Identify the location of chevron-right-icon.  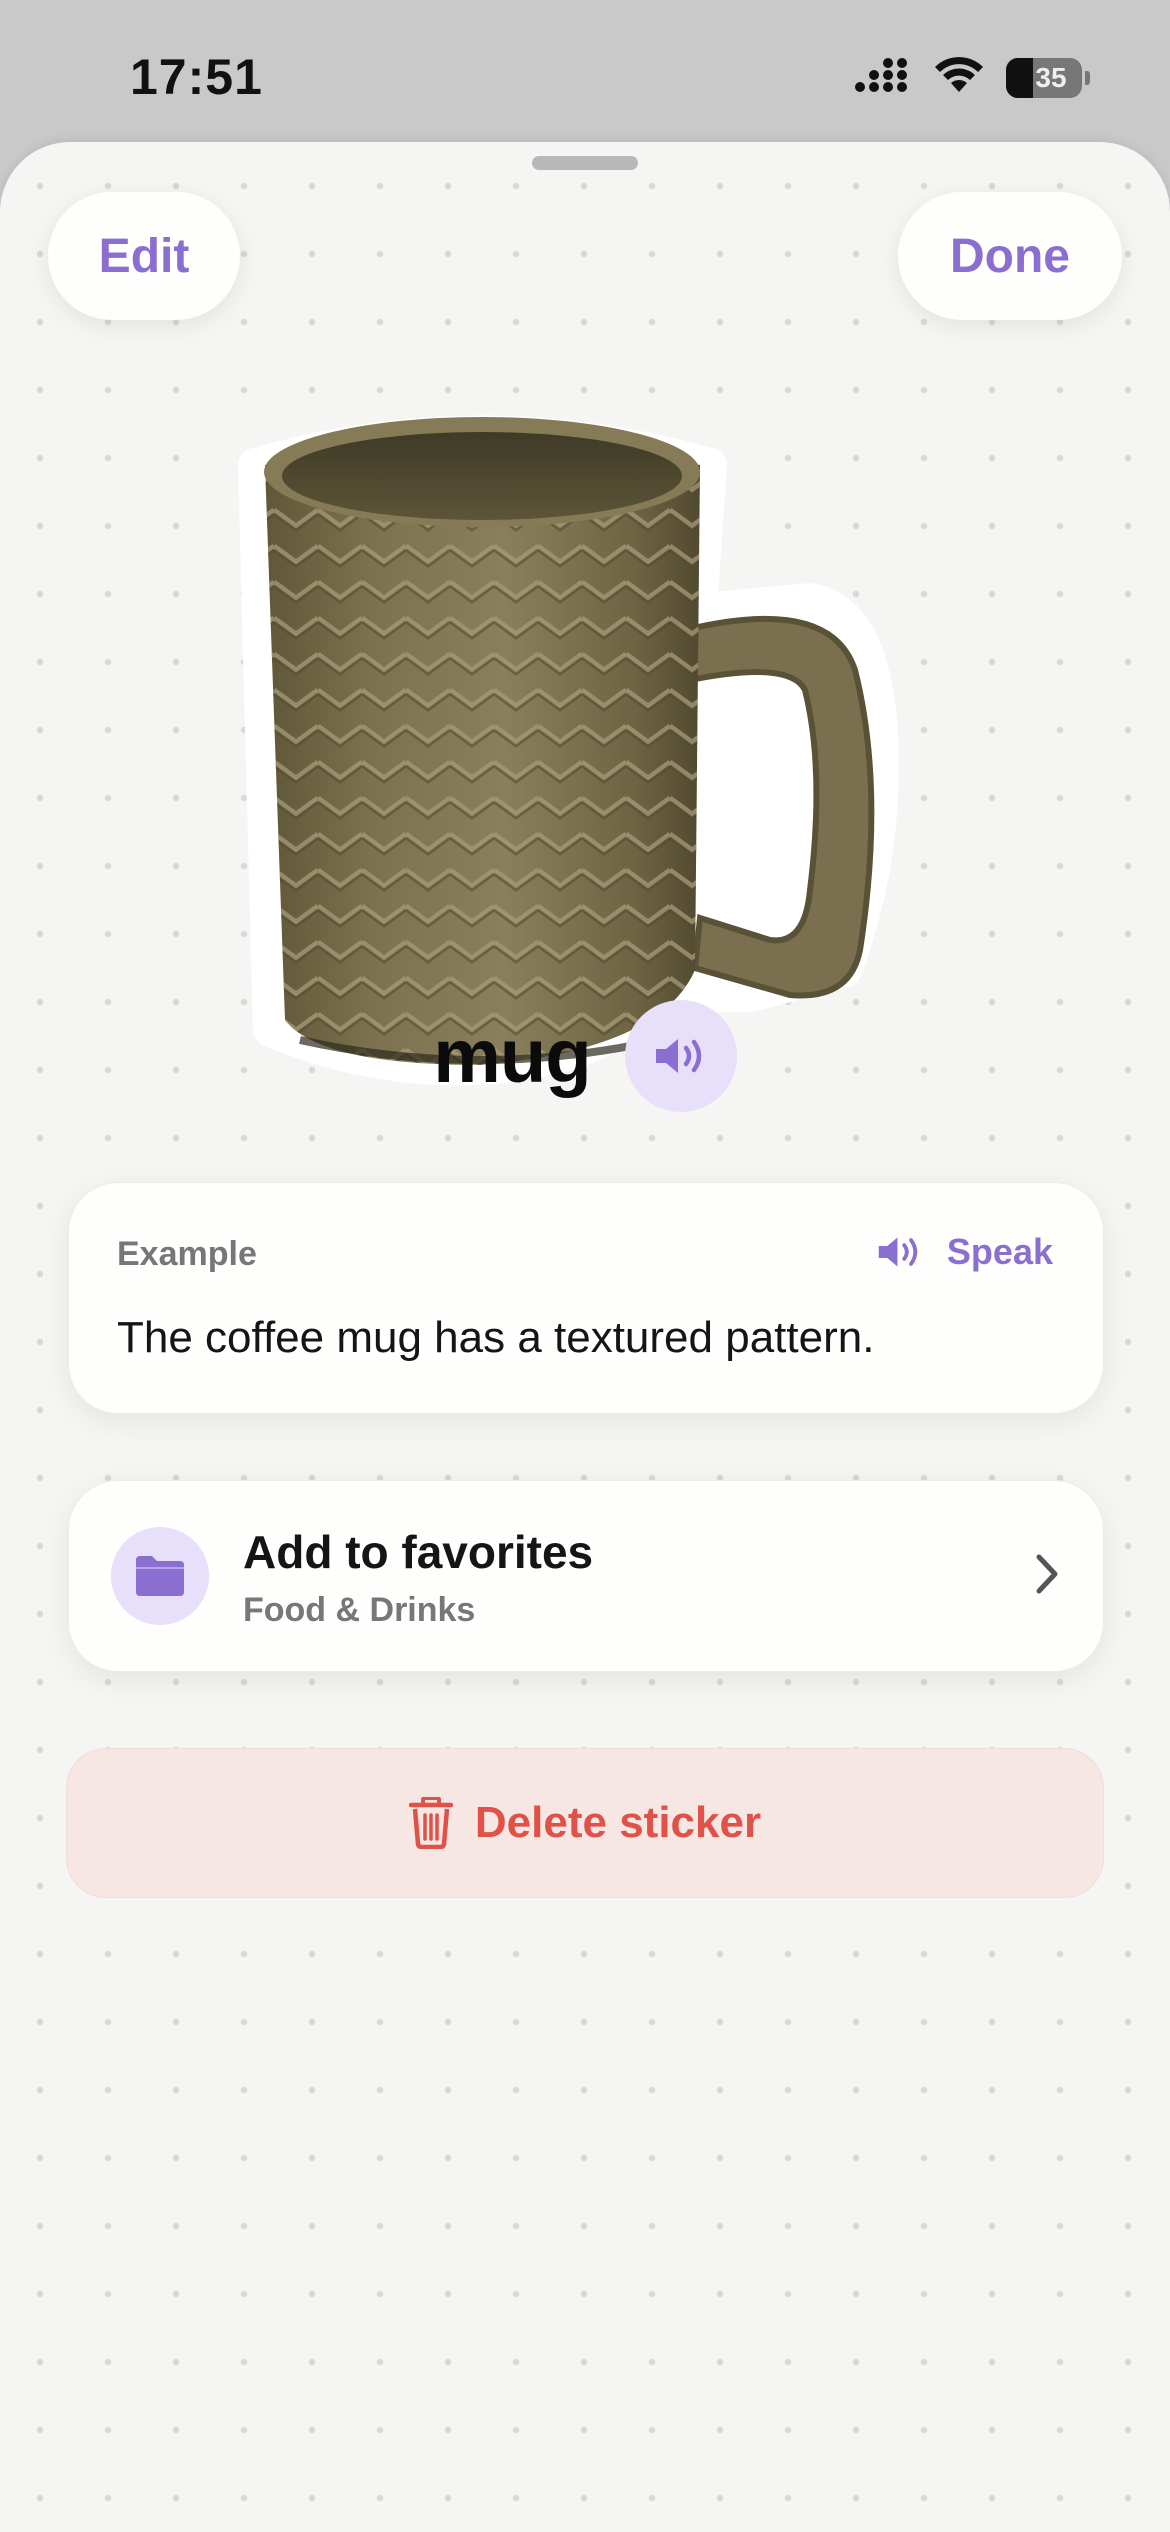
(1047, 1576).